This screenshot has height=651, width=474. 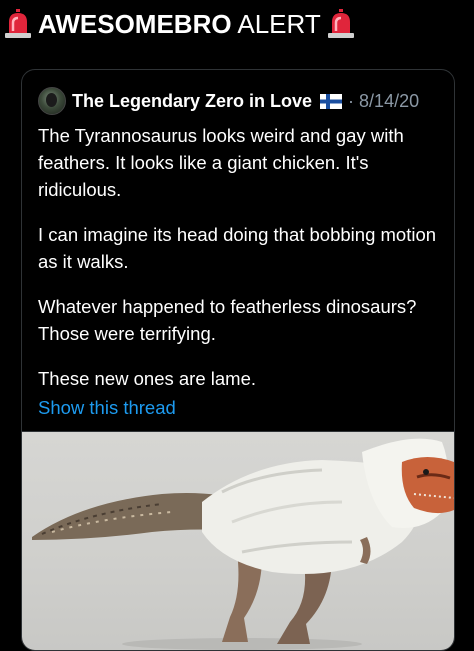 I want to click on alert-title-light: ALERT, so click(x=279, y=24).